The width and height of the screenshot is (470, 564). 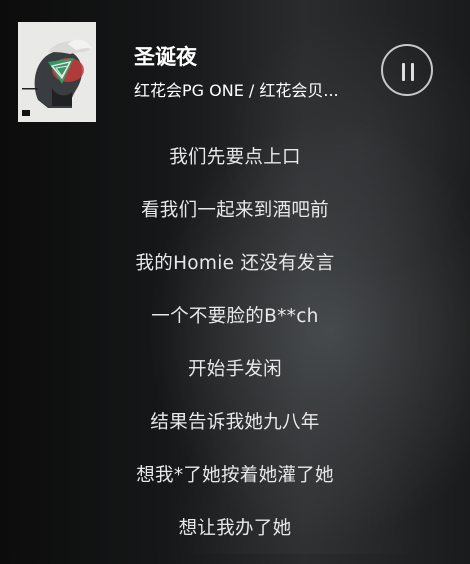 I want to click on lyric-line: 想我*了她按着她灌了她, so click(x=235, y=475).